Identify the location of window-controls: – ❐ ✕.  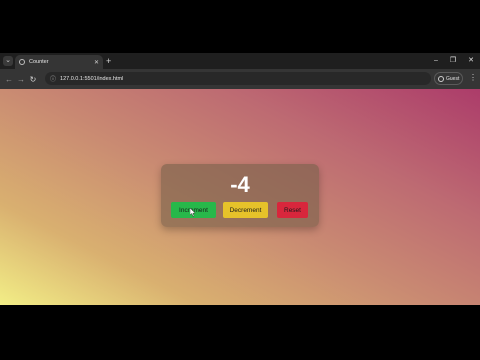
(454, 61).